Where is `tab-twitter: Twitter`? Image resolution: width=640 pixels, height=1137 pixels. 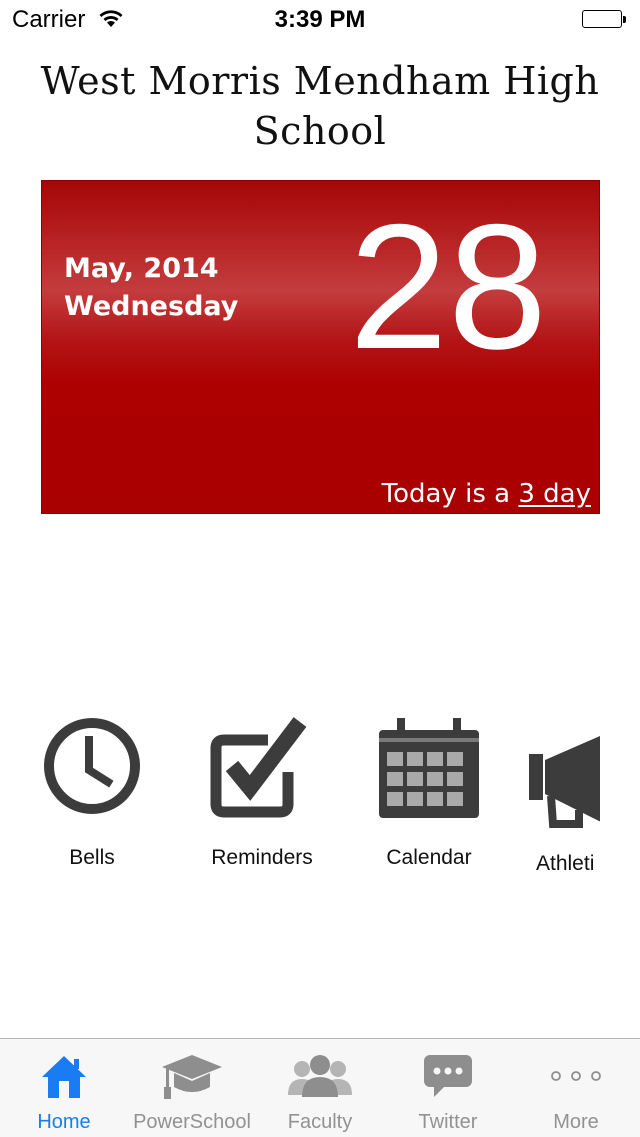 tab-twitter: Twitter is located at coordinates (448, 1088).